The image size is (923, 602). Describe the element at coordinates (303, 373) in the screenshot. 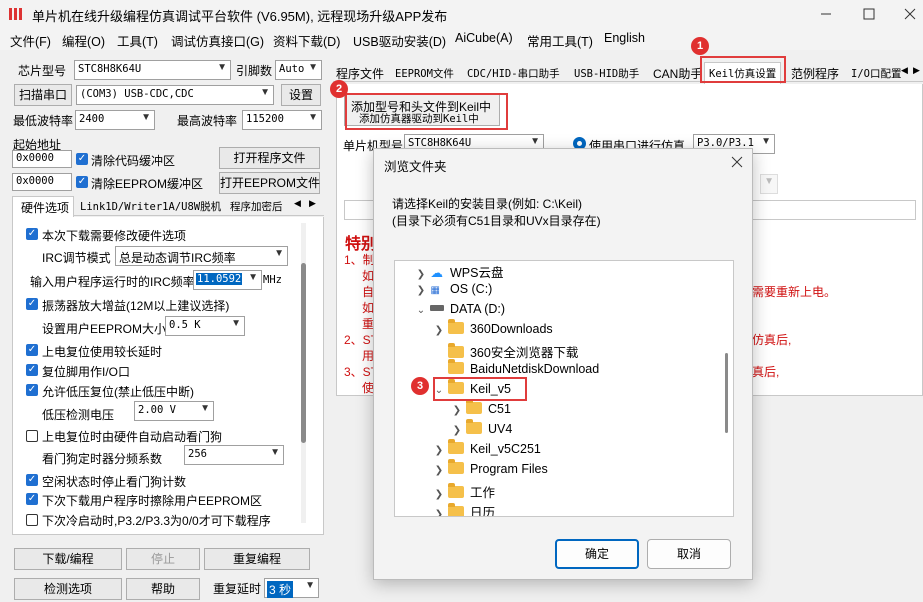

I see `options-scrollbar` at that location.